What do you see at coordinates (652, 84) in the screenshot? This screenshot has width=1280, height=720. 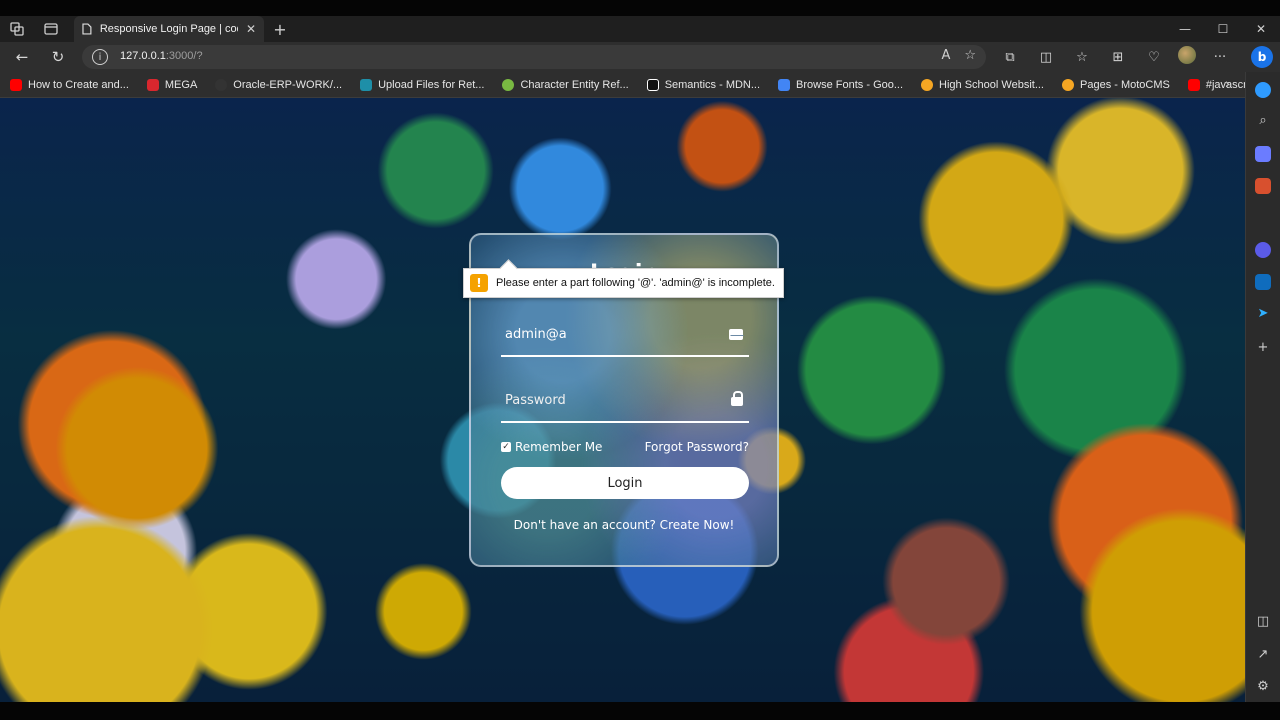 I see `mdn-icon` at bounding box center [652, 84].